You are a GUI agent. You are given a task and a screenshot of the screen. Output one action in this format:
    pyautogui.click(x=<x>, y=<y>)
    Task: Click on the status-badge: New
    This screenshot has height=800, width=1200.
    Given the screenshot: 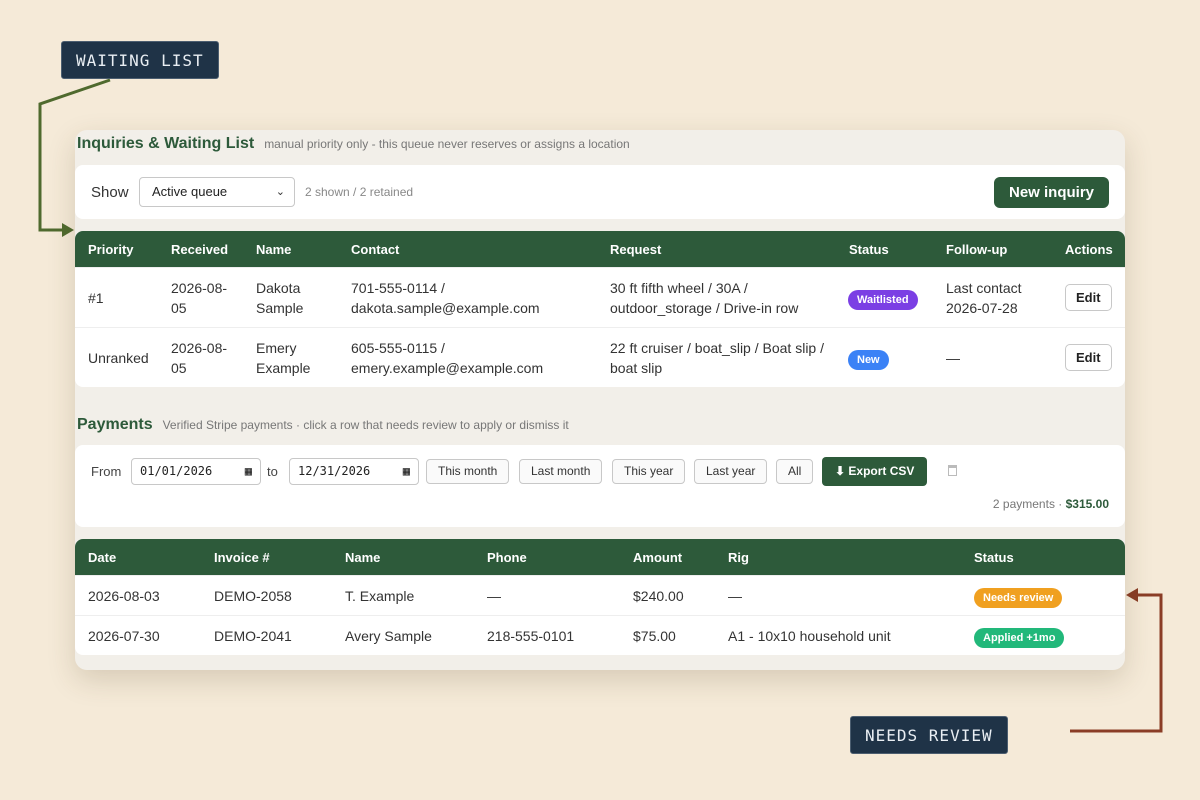 What is the action you would take?
    pyautogui.click(x=868, y=360)
    